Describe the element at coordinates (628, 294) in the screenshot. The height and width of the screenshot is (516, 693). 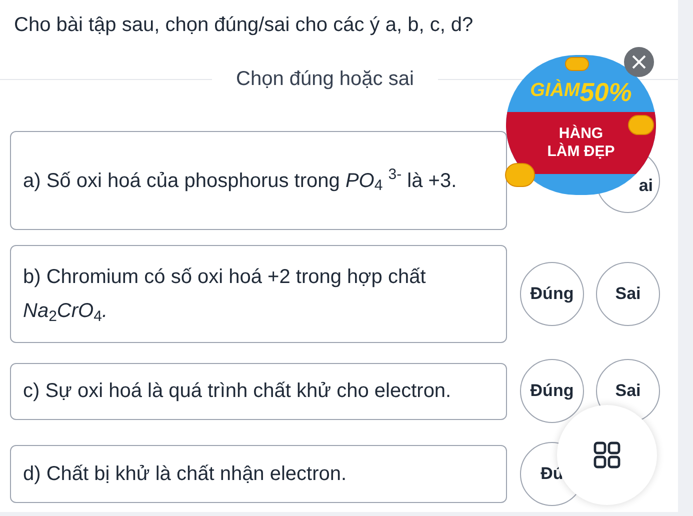
I see `answer-button: Sai` at that location.